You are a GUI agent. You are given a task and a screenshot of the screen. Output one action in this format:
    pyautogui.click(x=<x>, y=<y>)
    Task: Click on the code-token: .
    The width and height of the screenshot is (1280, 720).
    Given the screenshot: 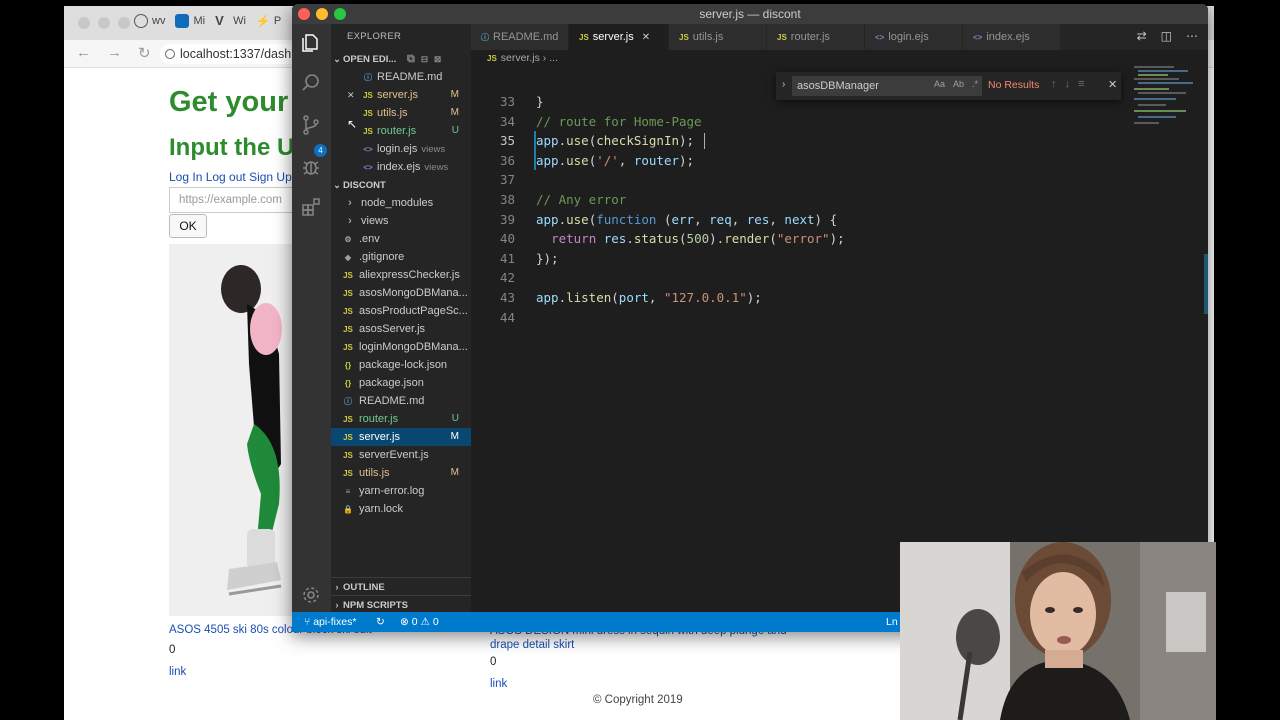 What is the action you would take?
    pyautogui.click(x=562, y=297)
    